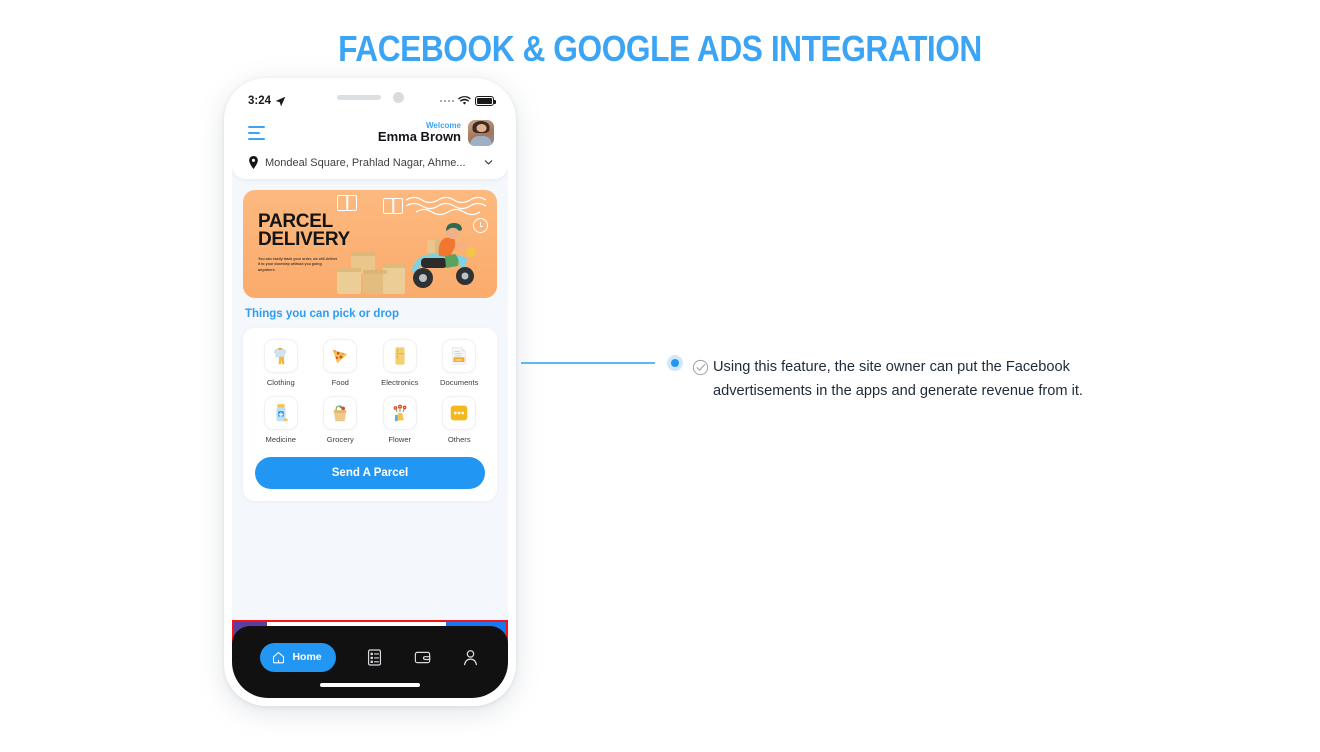  I want to click on chevron-down-icon, so click(488, 162).